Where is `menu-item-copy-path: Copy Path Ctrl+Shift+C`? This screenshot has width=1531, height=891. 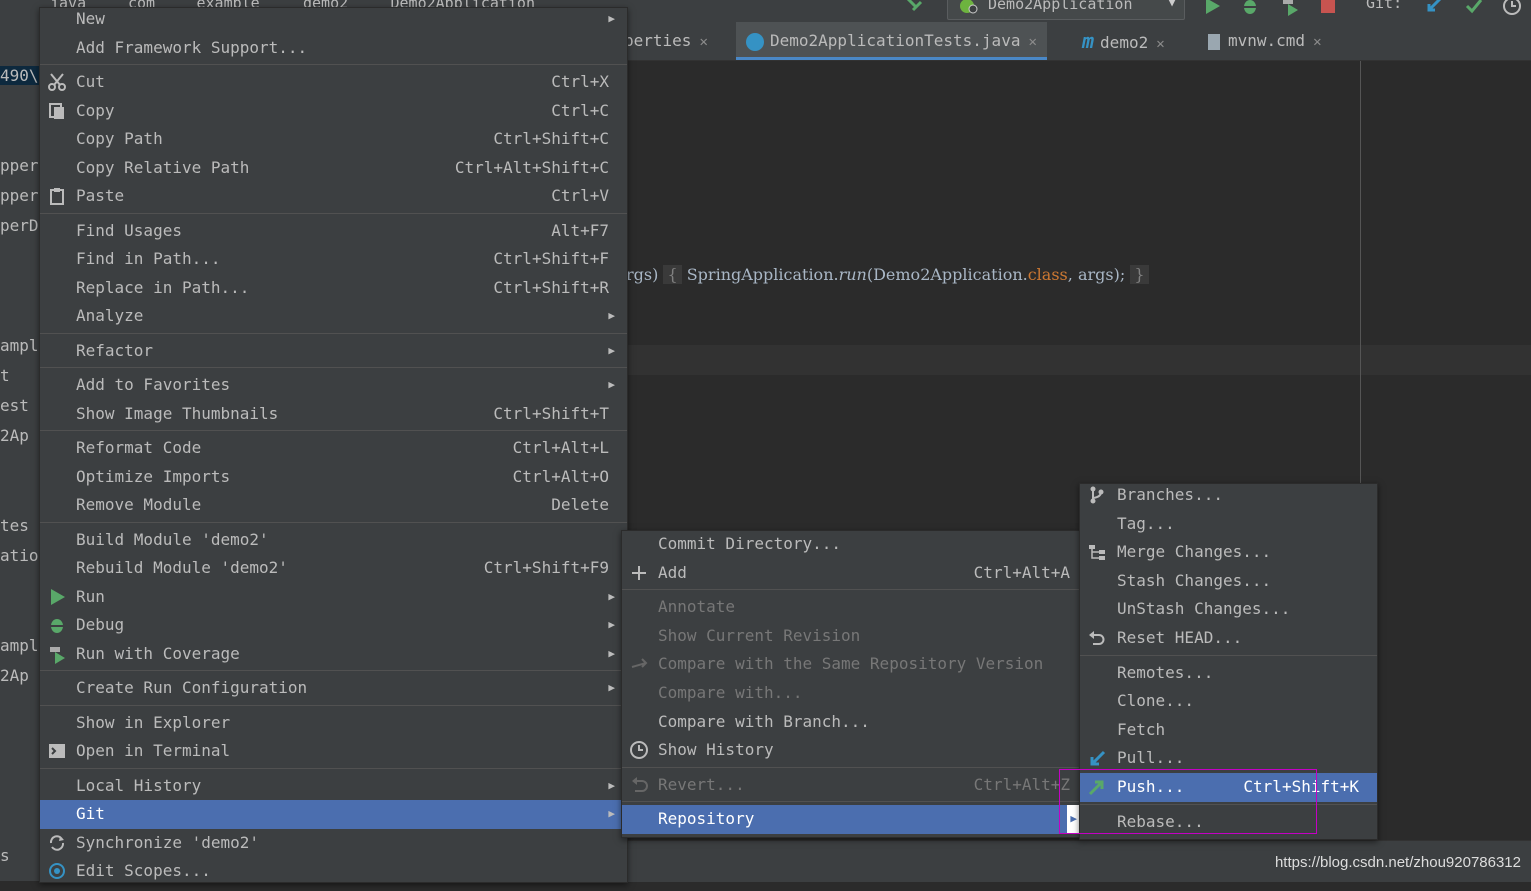 menu-item-copy-path: Copy Path Ctrl+Shift+C is located at coordinates (333, 139).